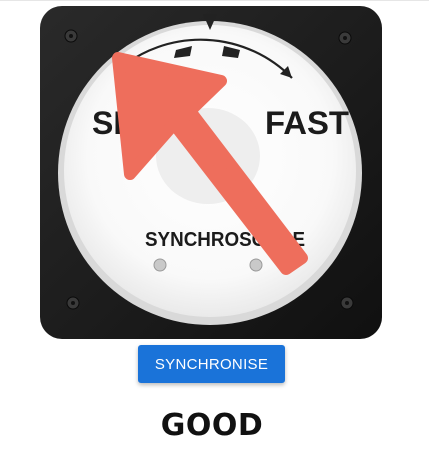  Describe the element at coordinates (212, 425) in the screenshot. I see `status-text: GOOD` at that location.